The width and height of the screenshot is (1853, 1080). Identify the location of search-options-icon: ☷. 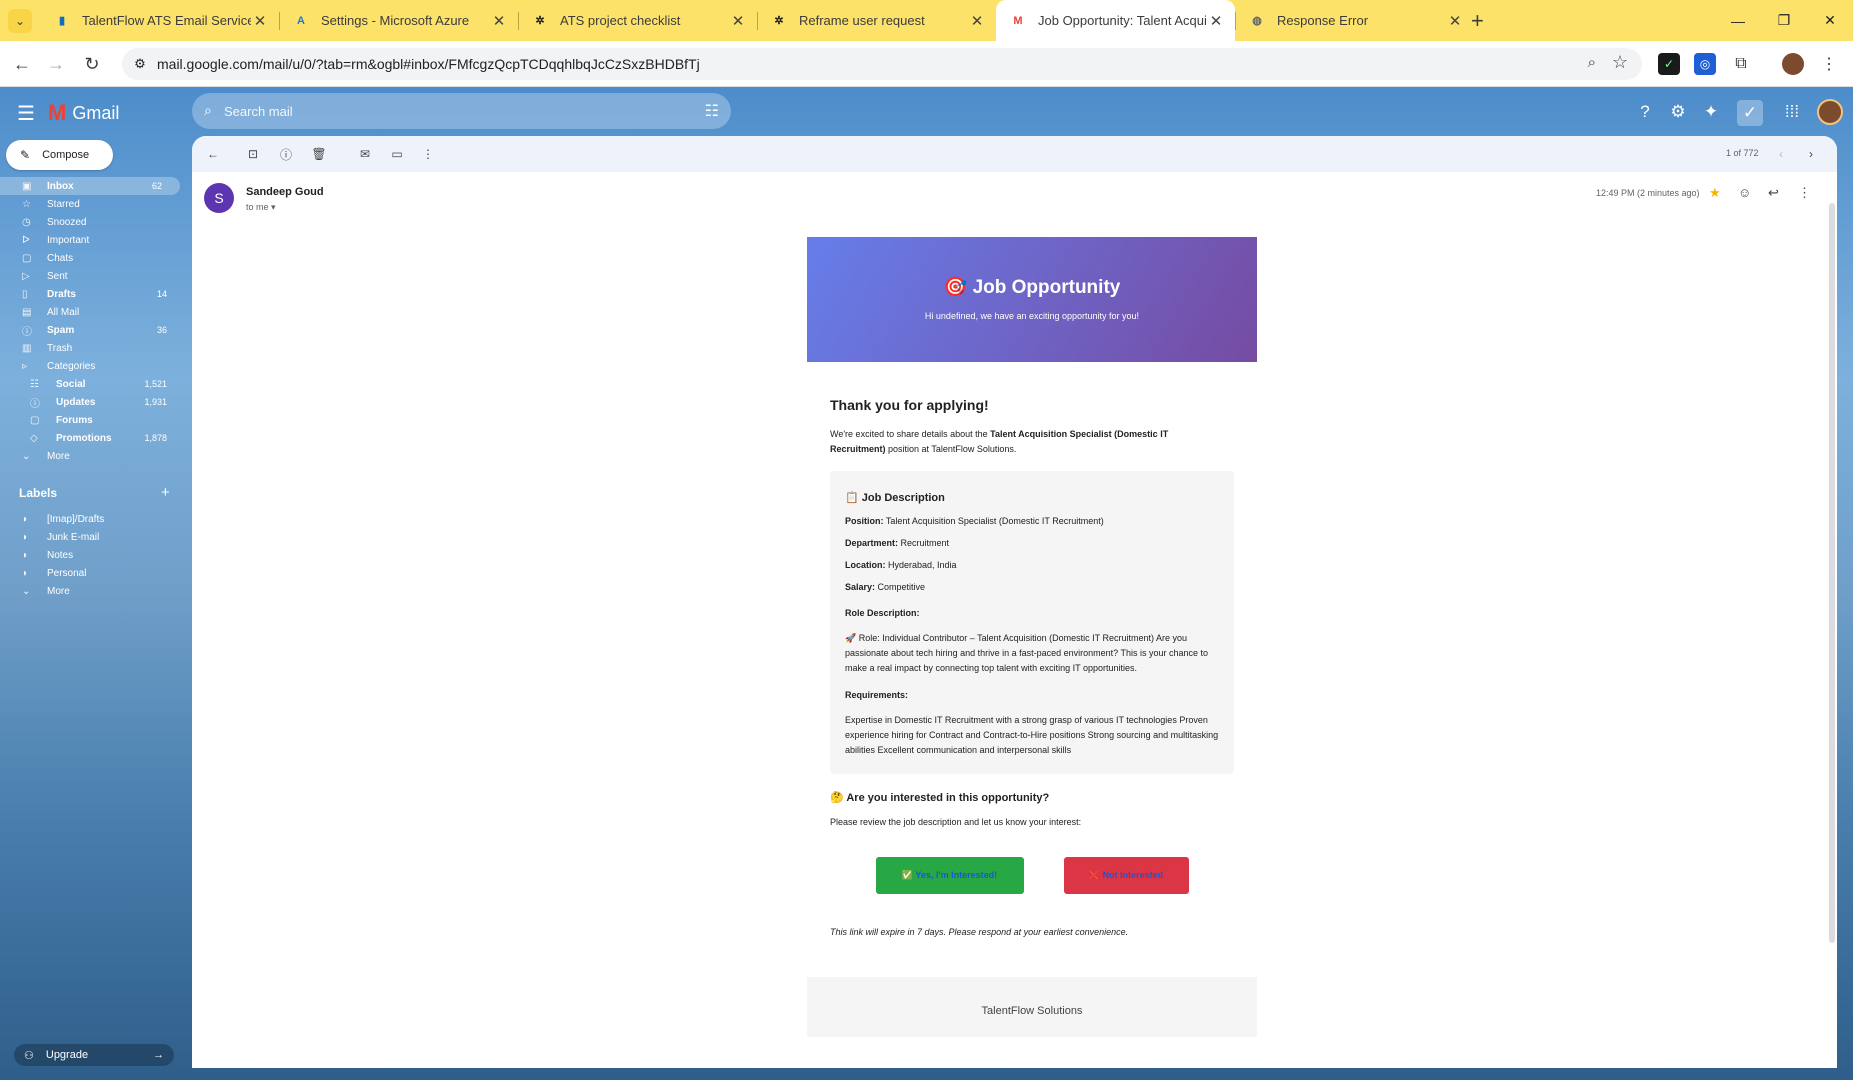
(712, 111).